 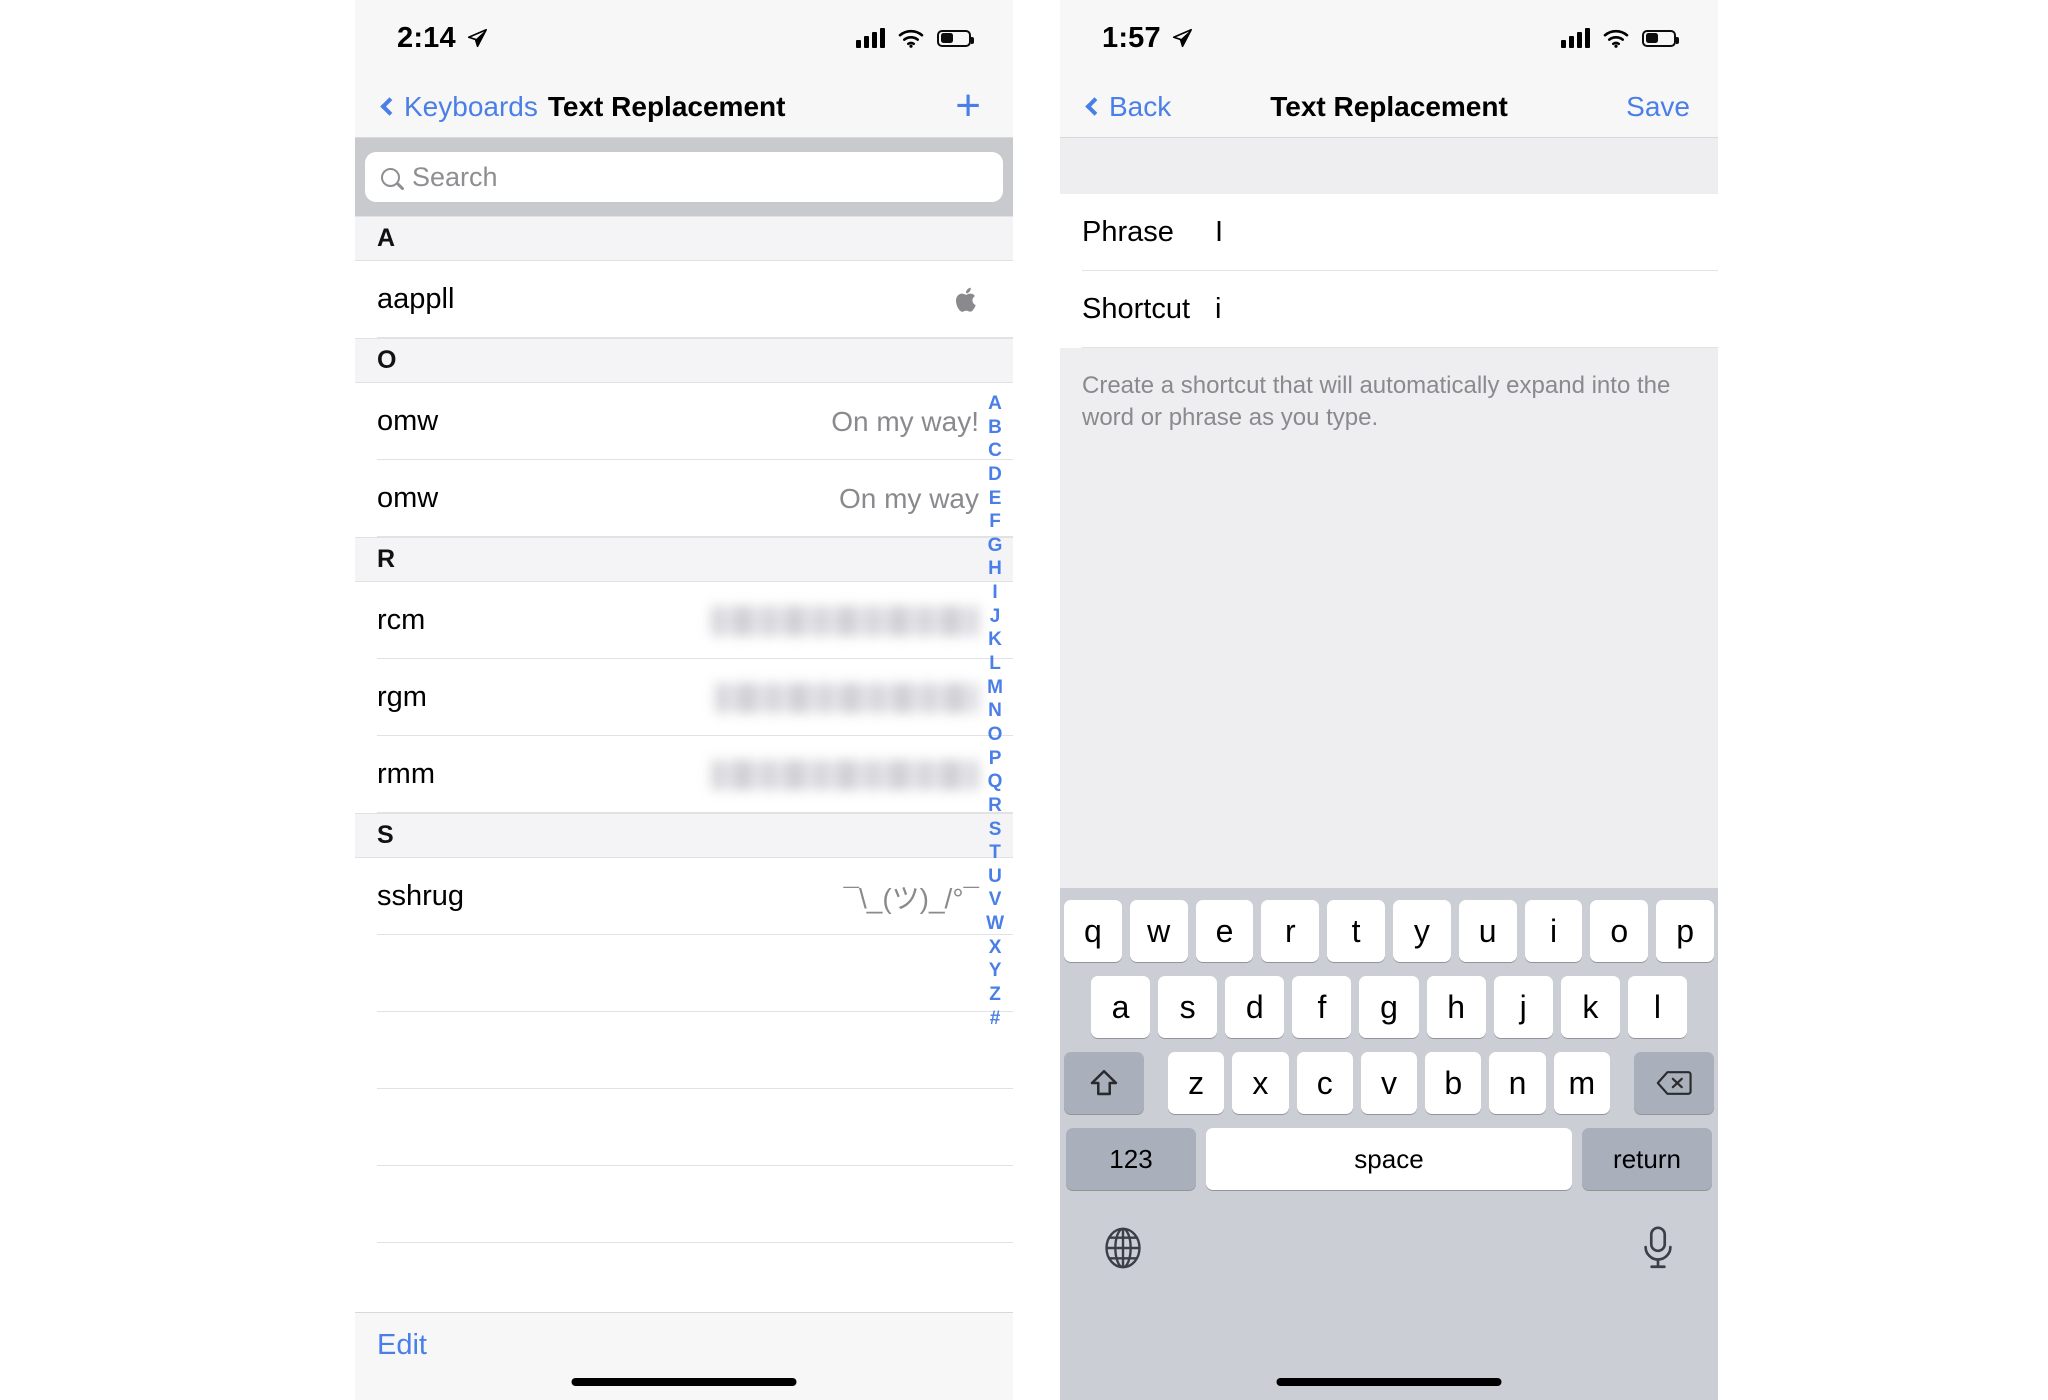 I want to click on key-h: h, so click(x=1456, y=1007).